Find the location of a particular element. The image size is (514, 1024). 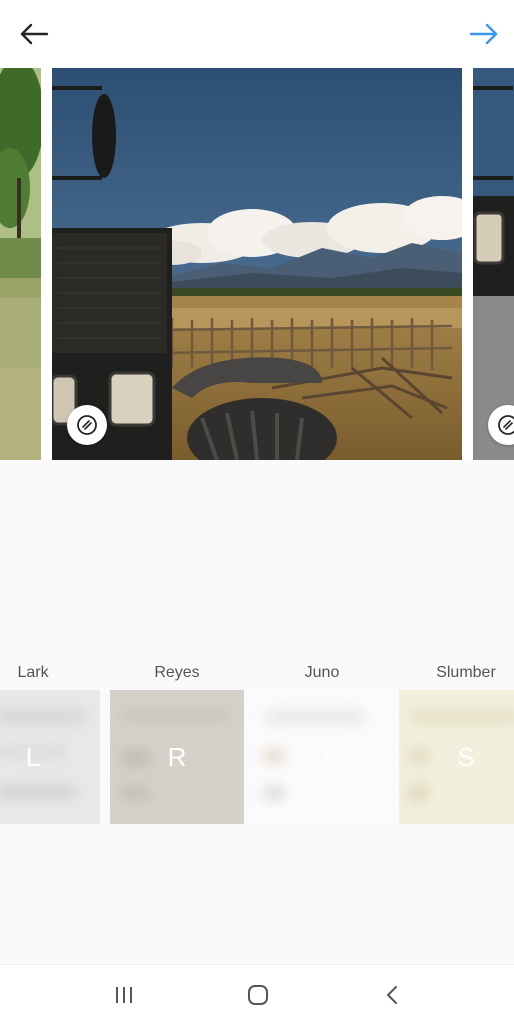

filter-letter: J is located at coordinates (322, 756).